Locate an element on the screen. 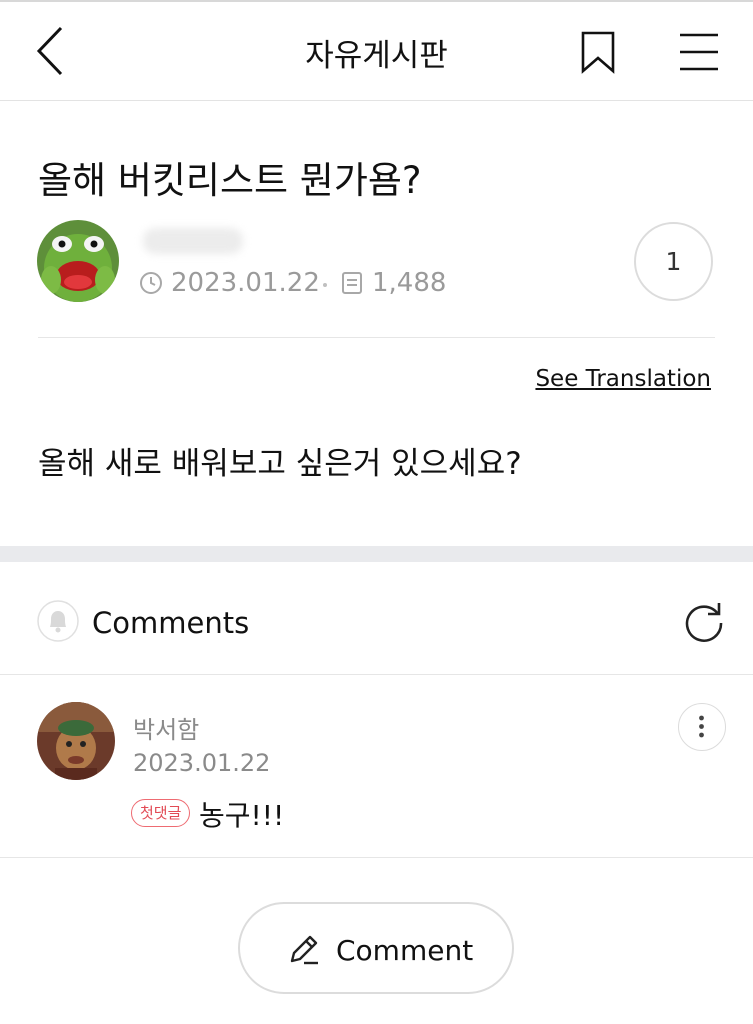  app-header: 자유게시판 is located at coordinates (376, 51).